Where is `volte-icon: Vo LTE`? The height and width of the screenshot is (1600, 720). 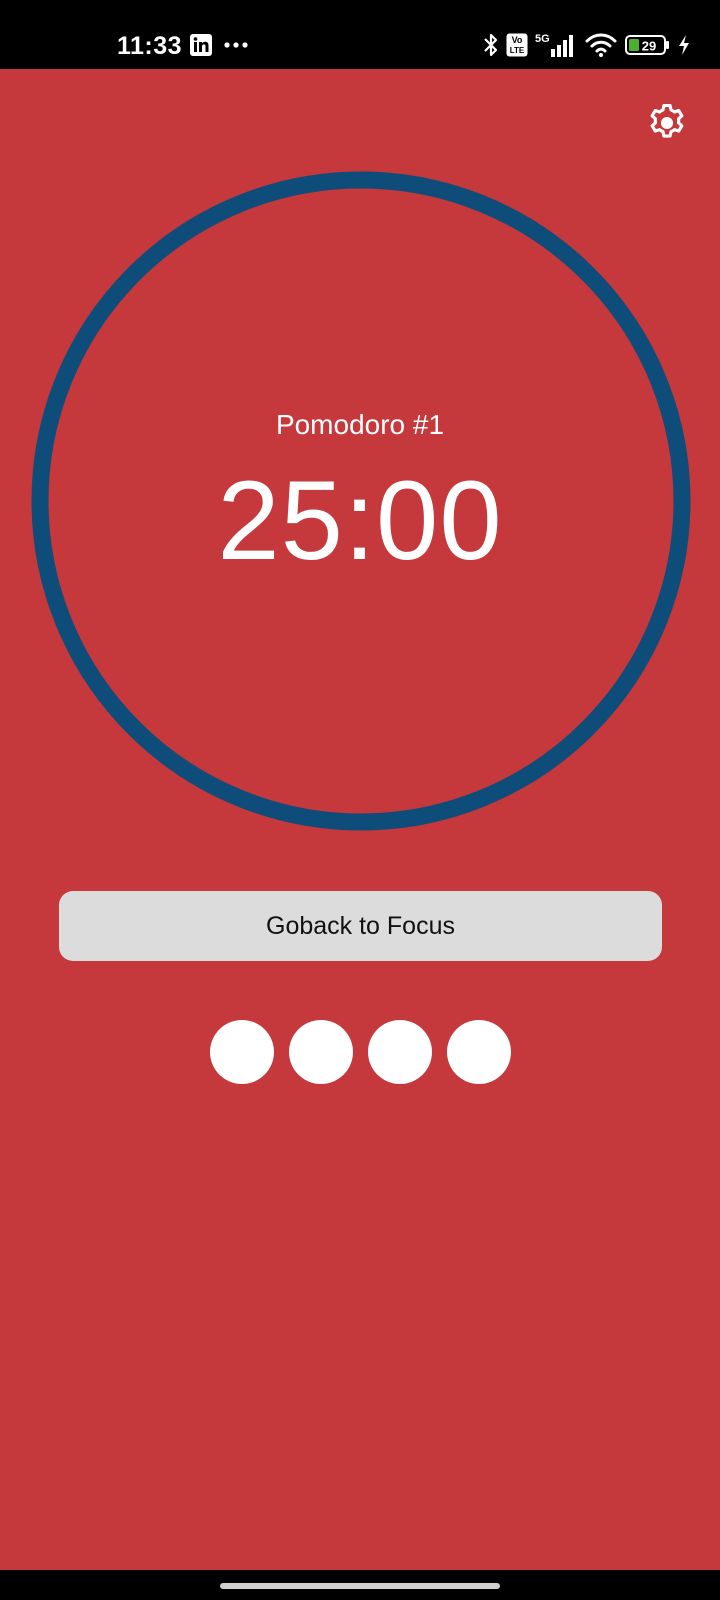
volte-icon: Vo LTE is located at coordinates (517, 45).